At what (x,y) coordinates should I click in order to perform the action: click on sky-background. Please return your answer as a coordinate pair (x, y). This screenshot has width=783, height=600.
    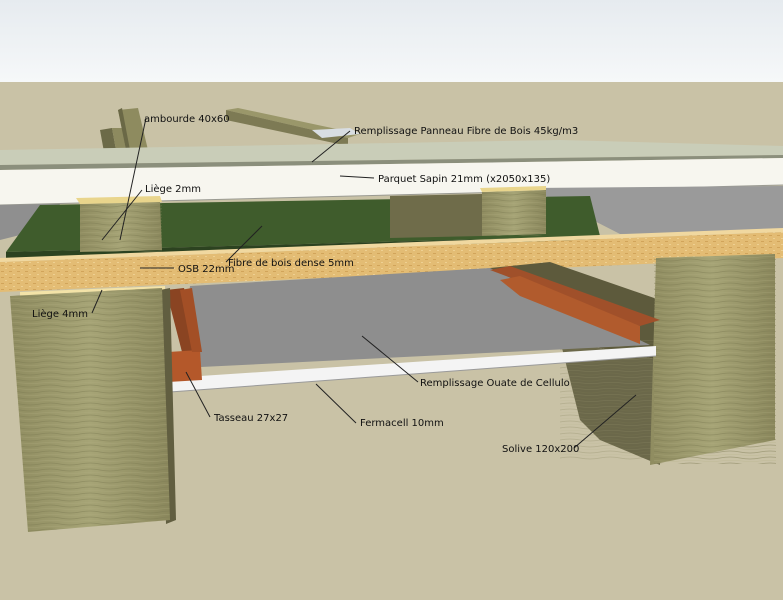
    Looking at the image, I should click on (391, 41).